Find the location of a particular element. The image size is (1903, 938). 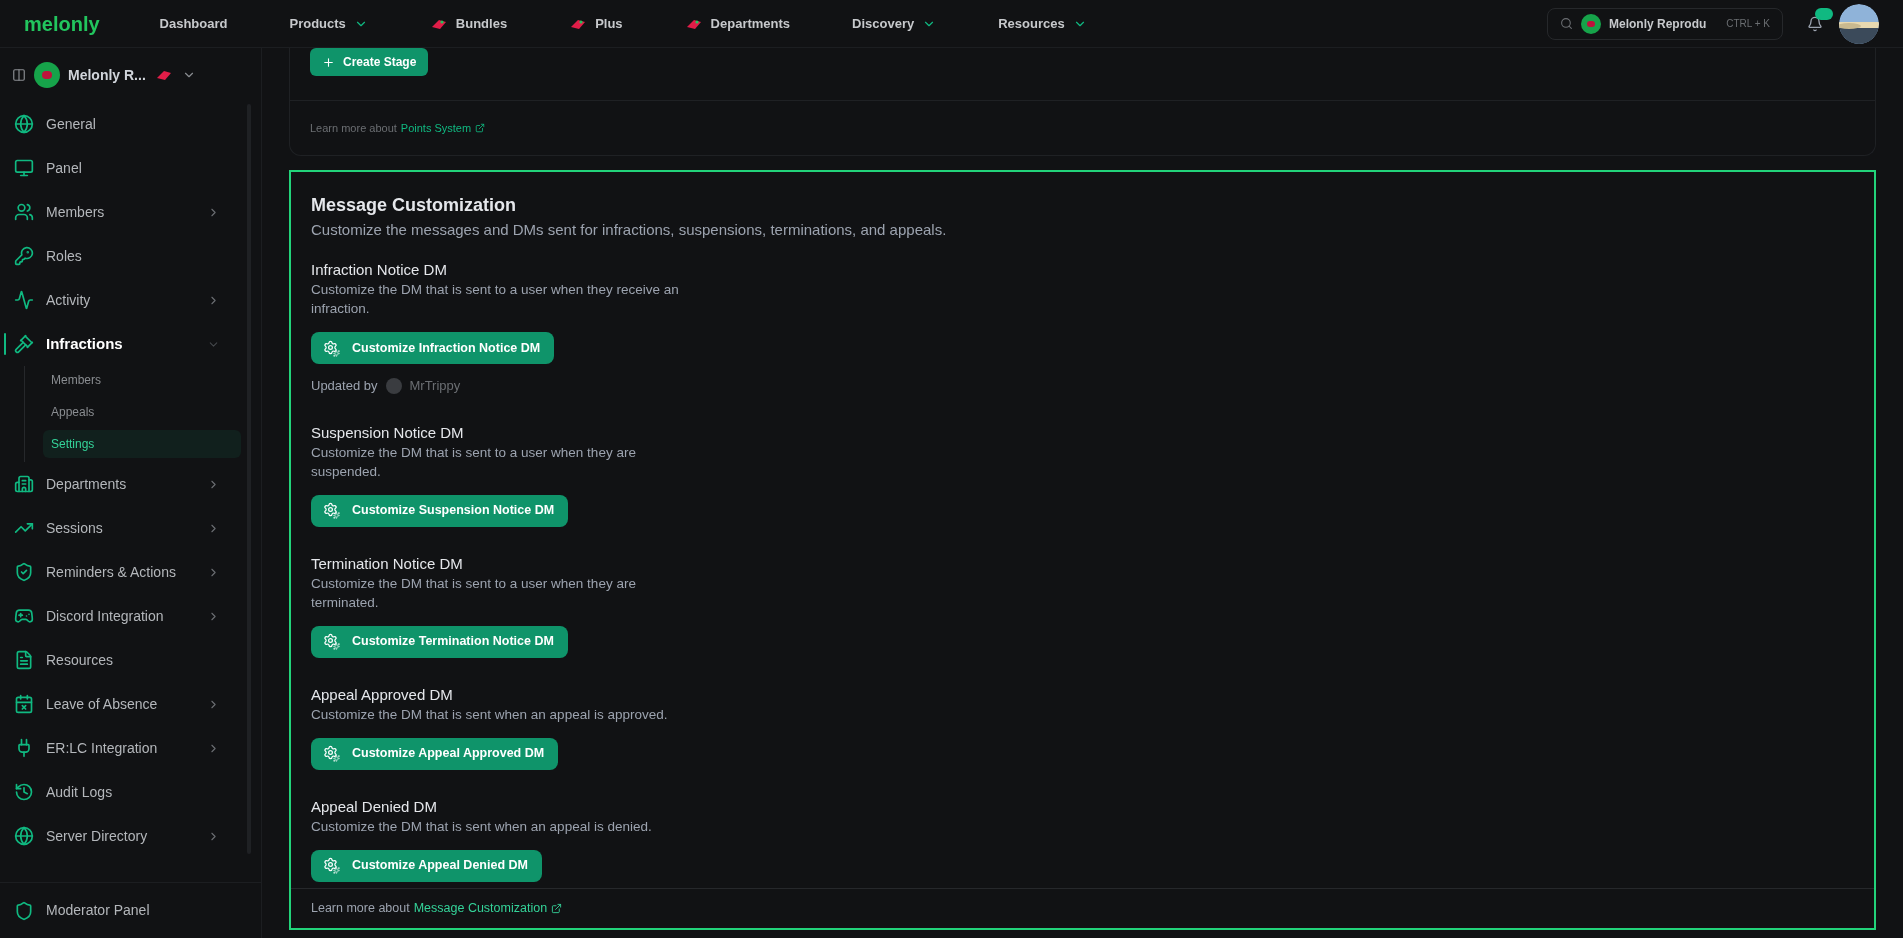

sidebar-item: Audit Logs is located at coordinates (125, 792).